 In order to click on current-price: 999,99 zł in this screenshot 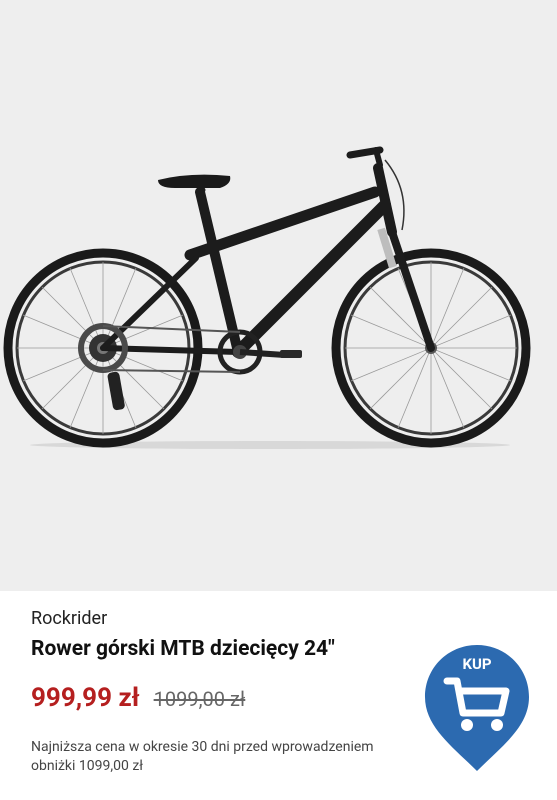, I will do `click(85, 698)`.